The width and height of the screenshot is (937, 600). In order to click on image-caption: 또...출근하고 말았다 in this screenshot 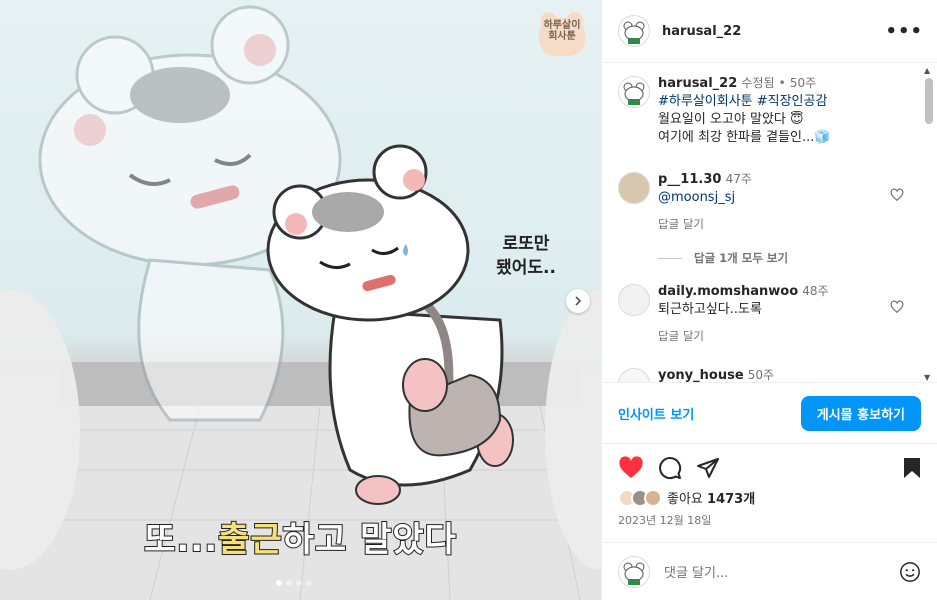, I will do `click(300, 540)`.